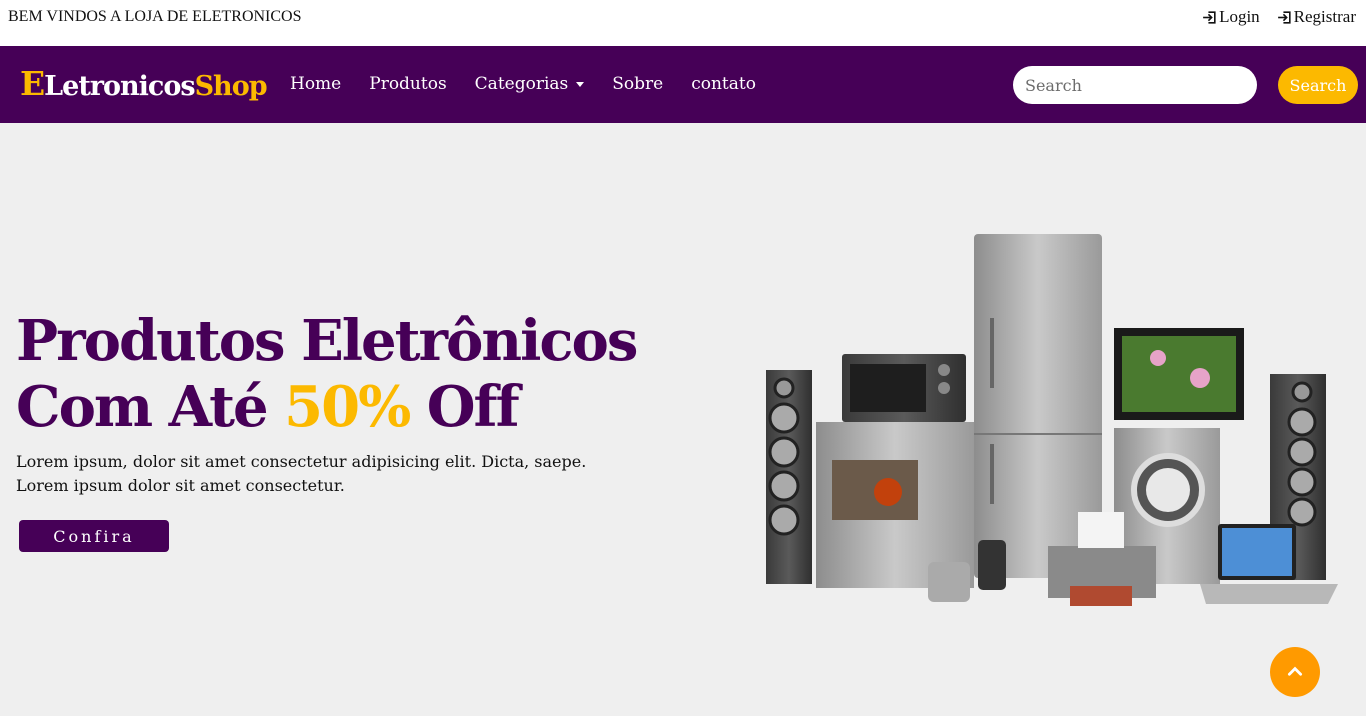 Image resolution: width=1366 pixels, height=716 pixels. I want to click on hero-title: Produtos Eletrônicos Com Até 50% Off, so click(327, 374).